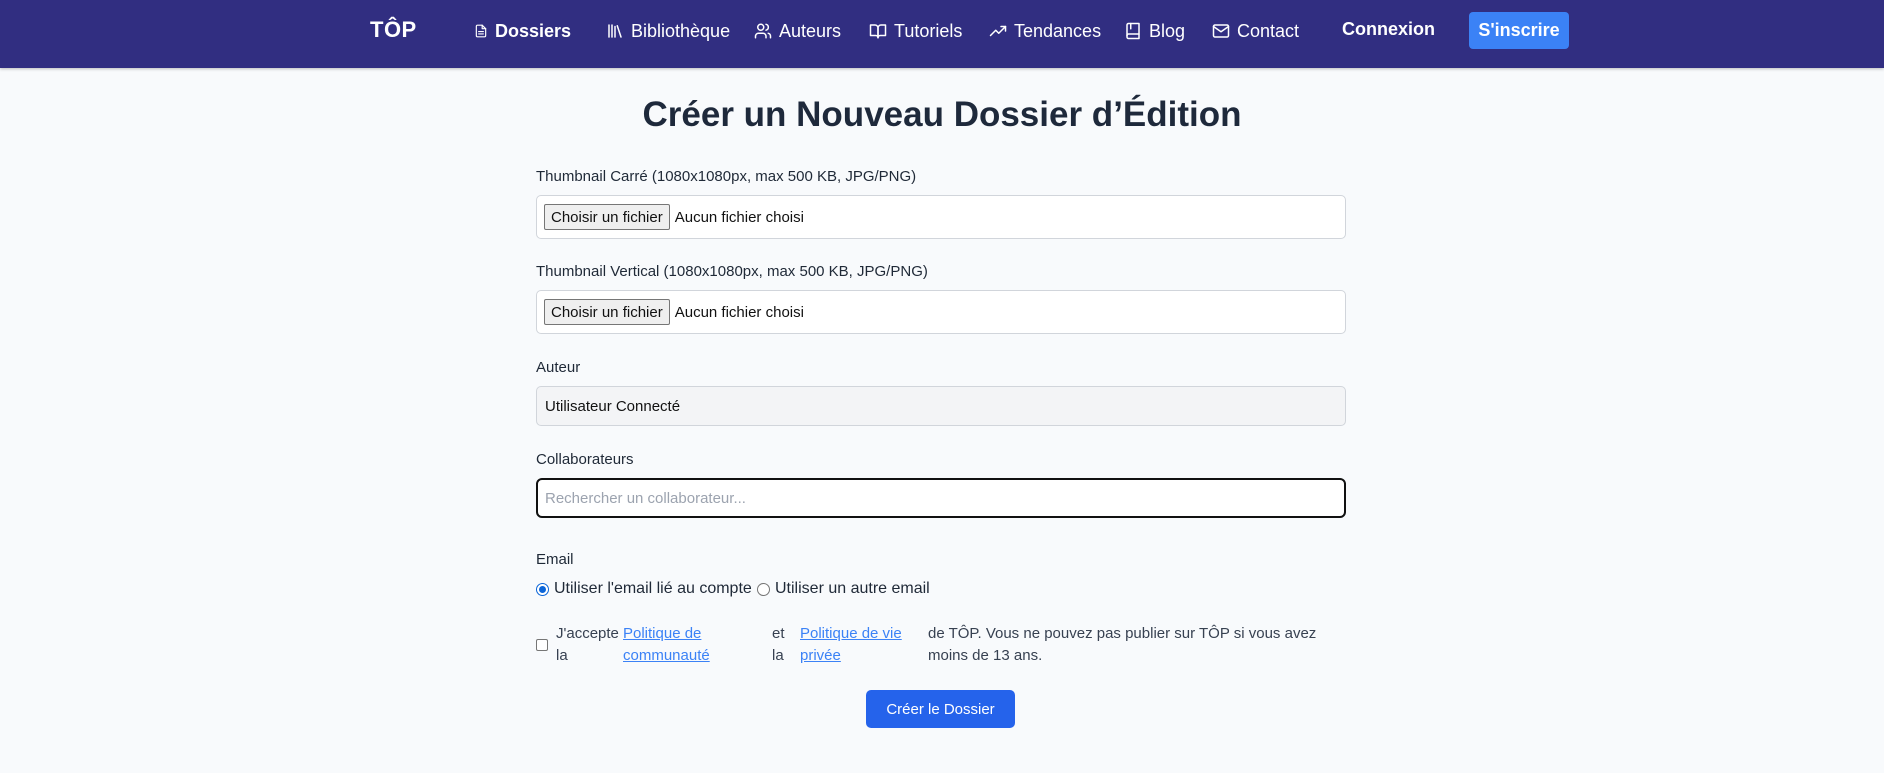  I want to click on terms-mid: et la, so click(778, 645).